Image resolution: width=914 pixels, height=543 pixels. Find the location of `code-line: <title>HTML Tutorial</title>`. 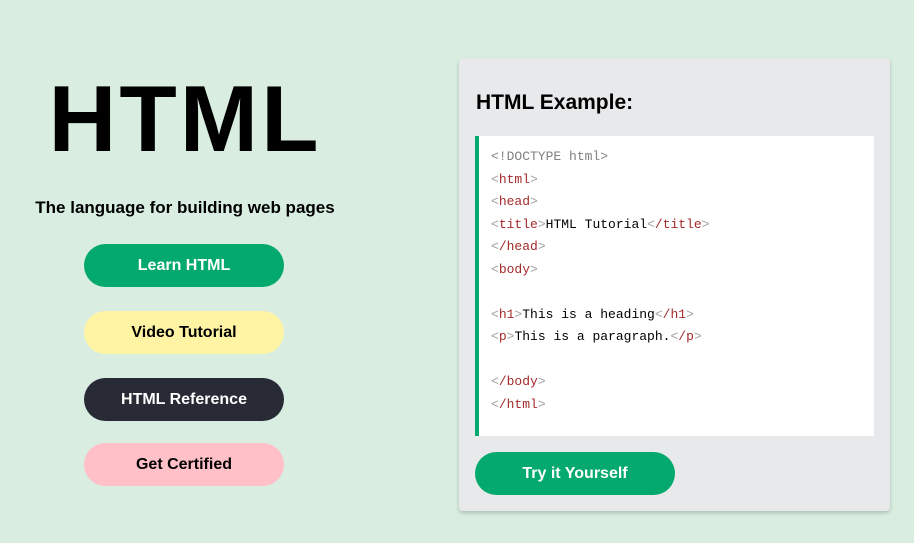

code-line: <title>HTML Tutorial</title> is located at coordinates (600, 224).